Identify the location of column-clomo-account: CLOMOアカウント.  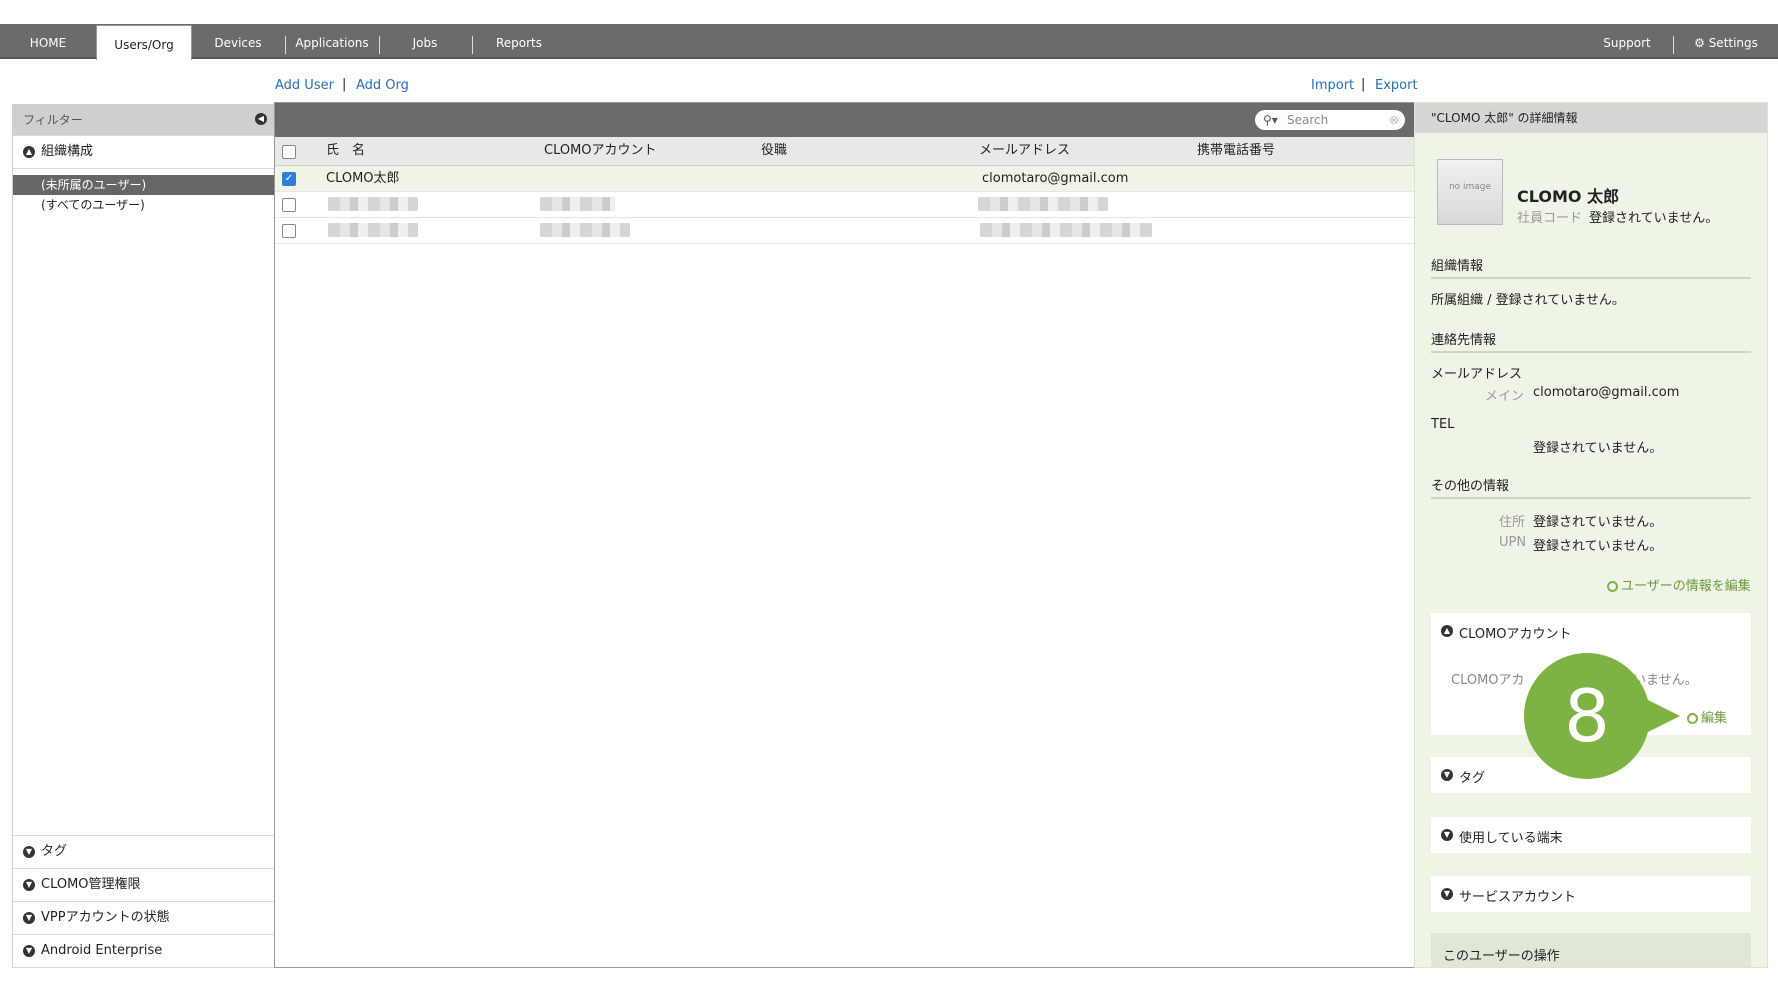
(600, 151).